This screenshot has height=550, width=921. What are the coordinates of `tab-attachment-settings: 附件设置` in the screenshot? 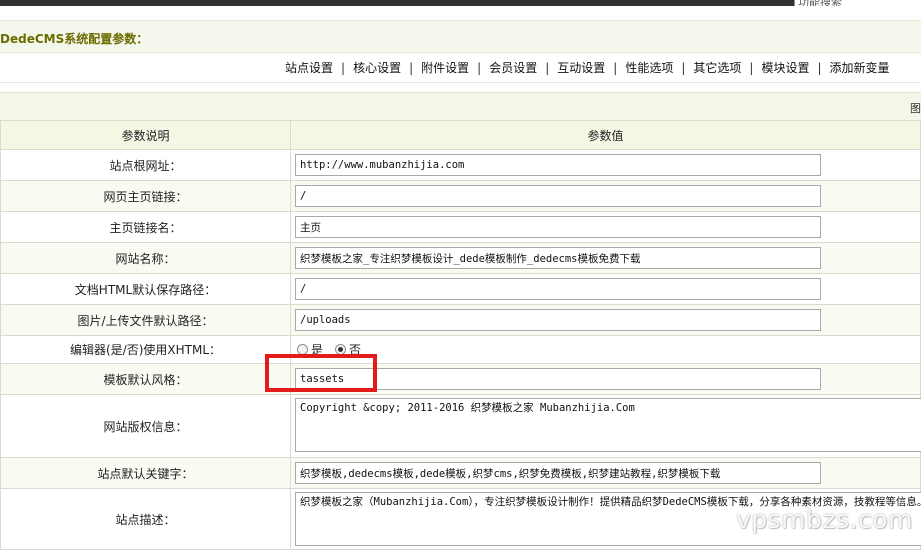 It's located at (445, 67).